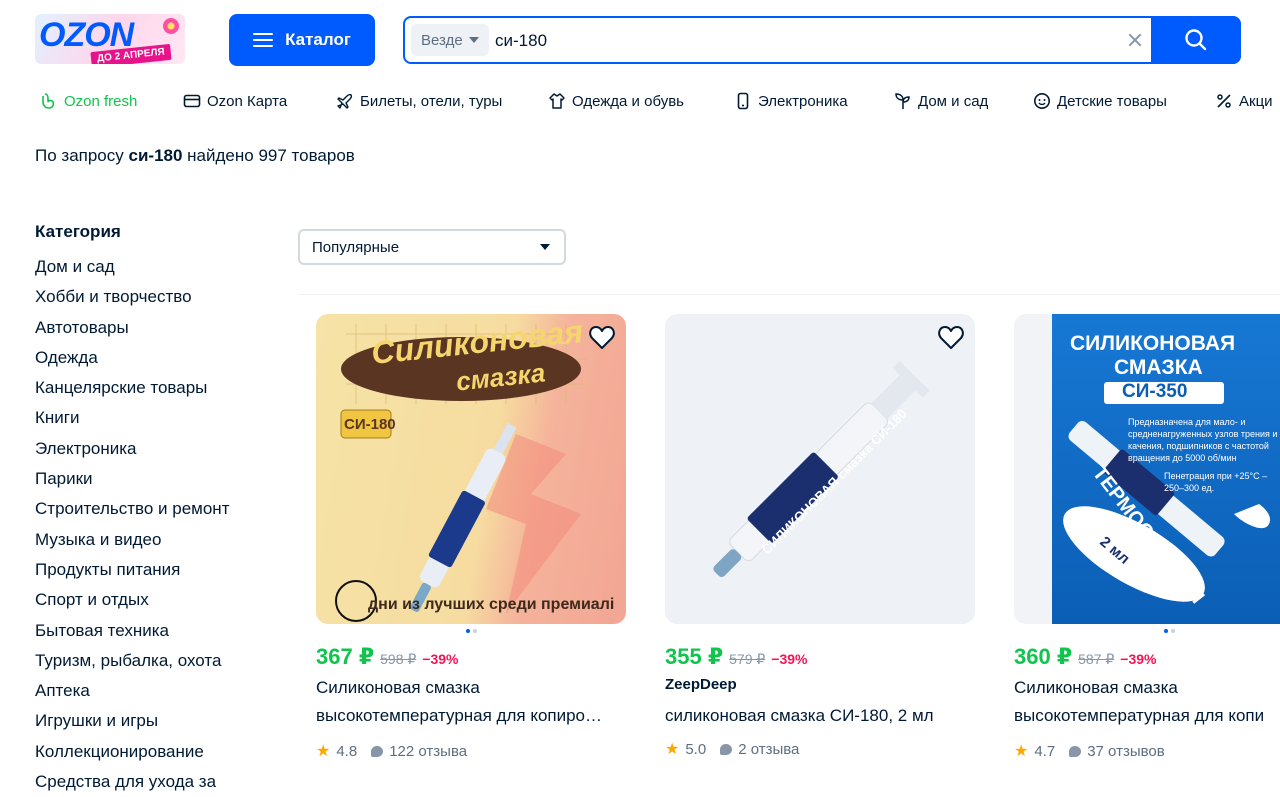  I want to click on category-item: Одежда, so click(132, 358).